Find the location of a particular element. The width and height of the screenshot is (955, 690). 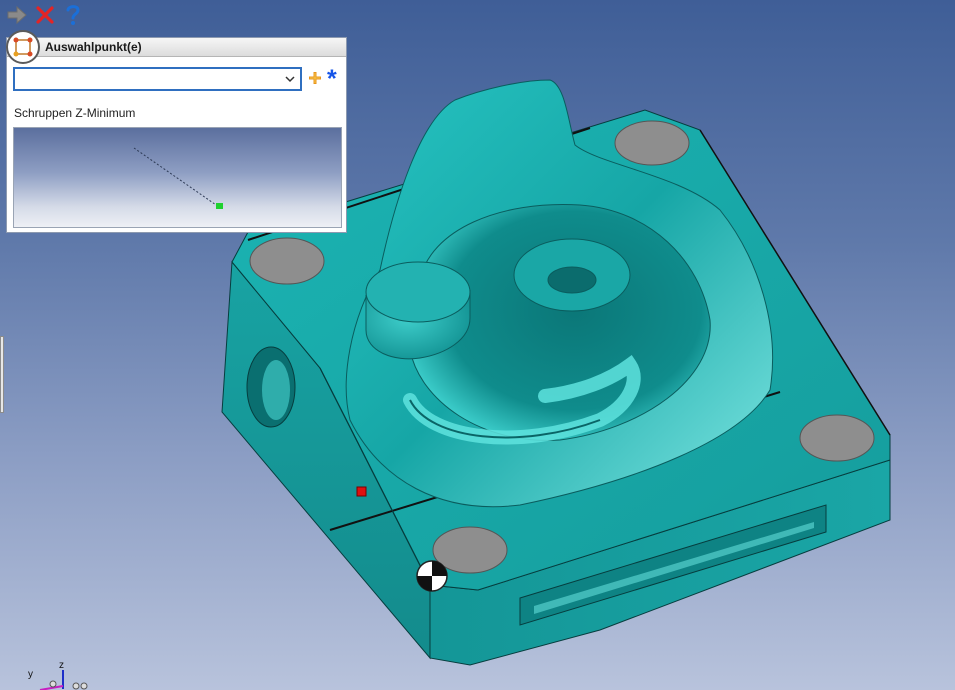

preview-path-line is located at coordinates (176, 177).